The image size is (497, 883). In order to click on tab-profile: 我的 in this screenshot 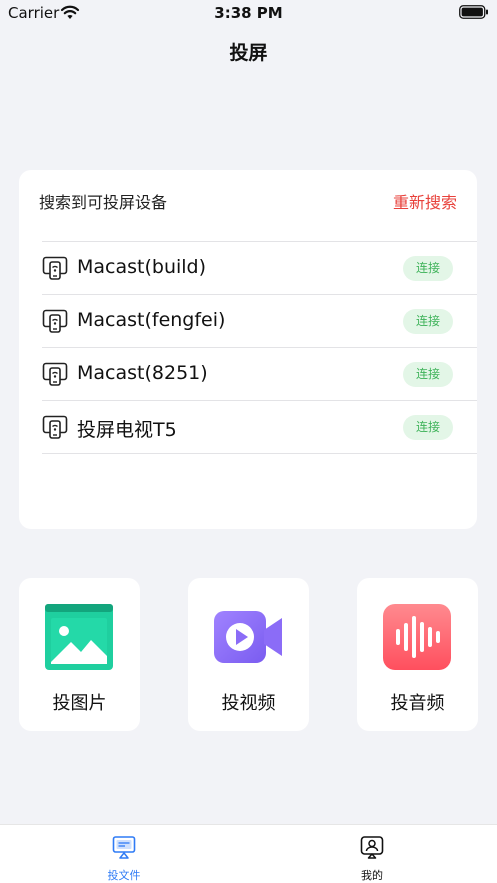, I will do `click(372, 854)`.